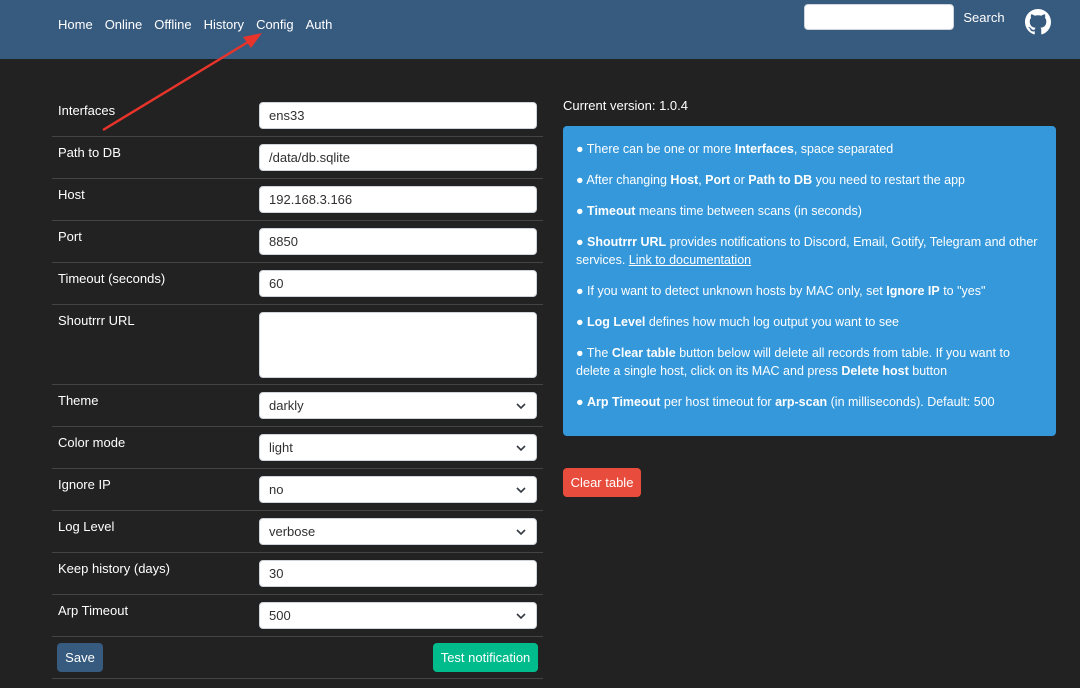 The height and width of the screenshot is (688, 1080). I want to click on info-text: to "yes", so click(962, 291).